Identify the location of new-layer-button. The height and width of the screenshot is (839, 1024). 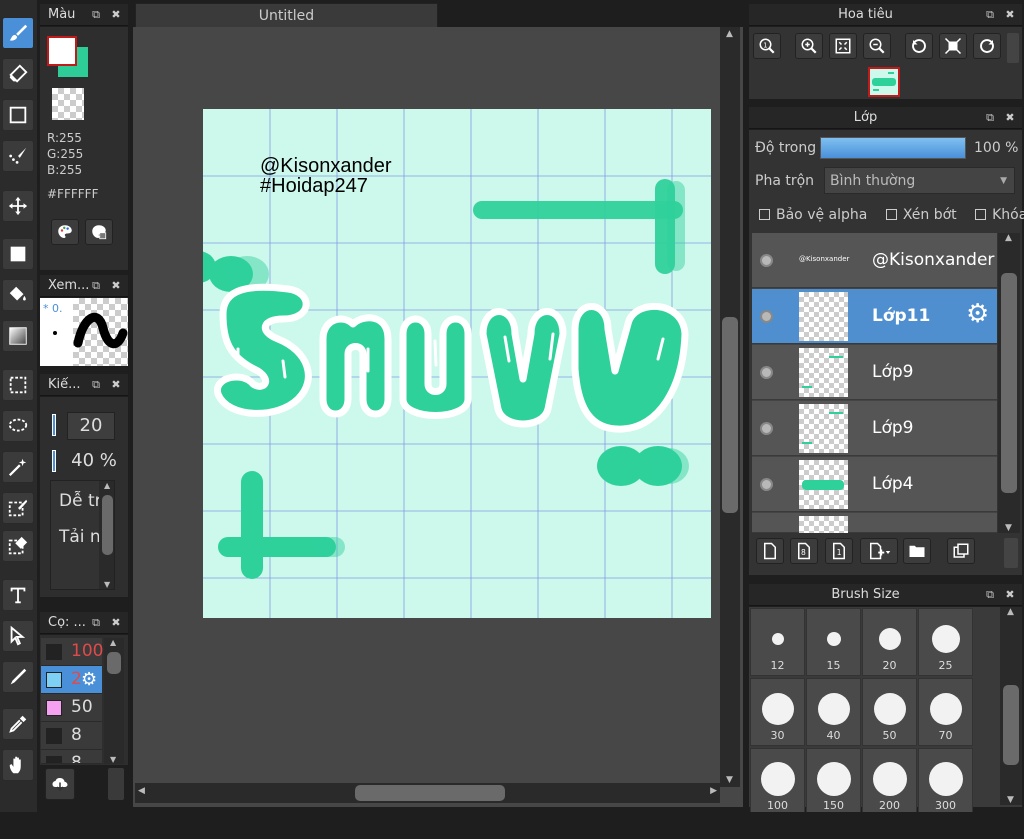
(770, 551).